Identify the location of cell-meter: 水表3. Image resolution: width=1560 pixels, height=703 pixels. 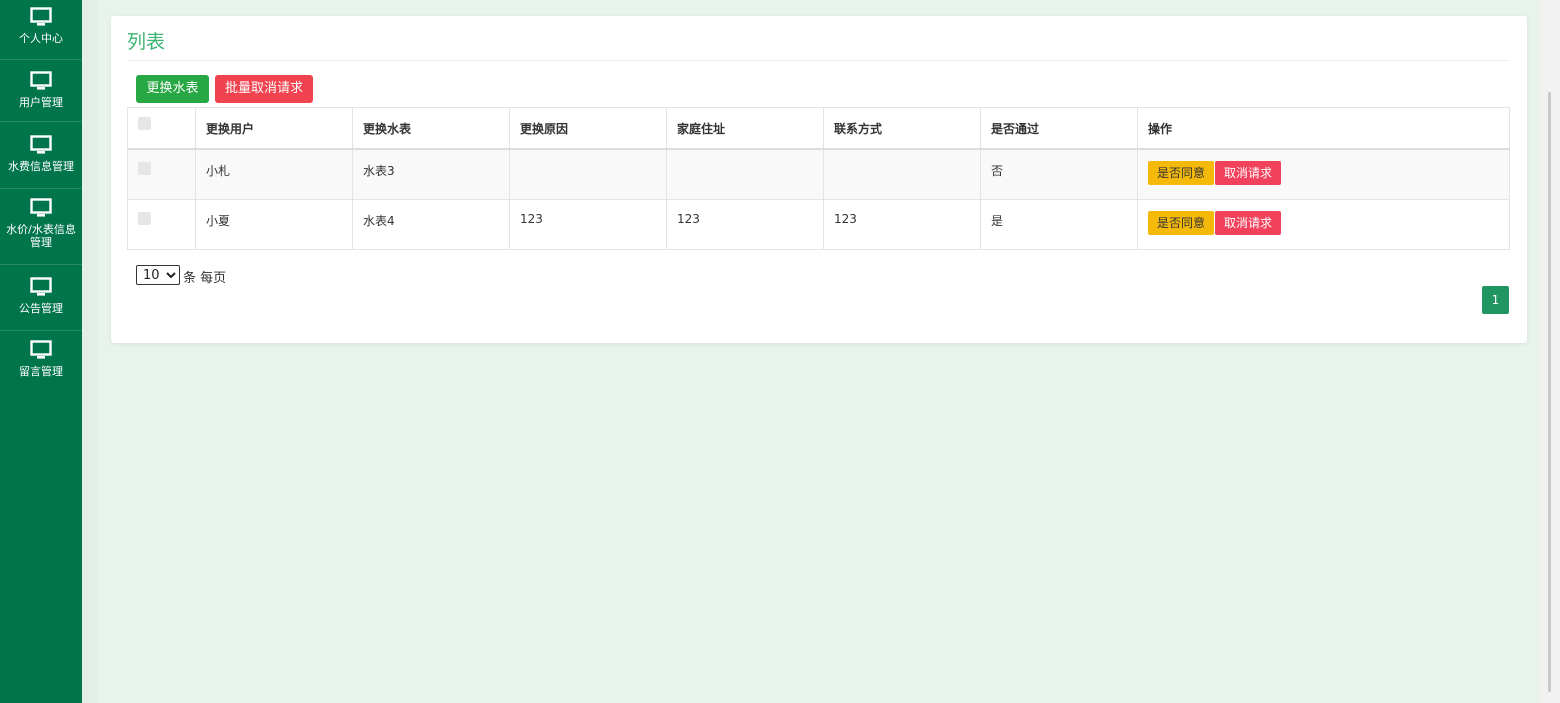
(431, 174).